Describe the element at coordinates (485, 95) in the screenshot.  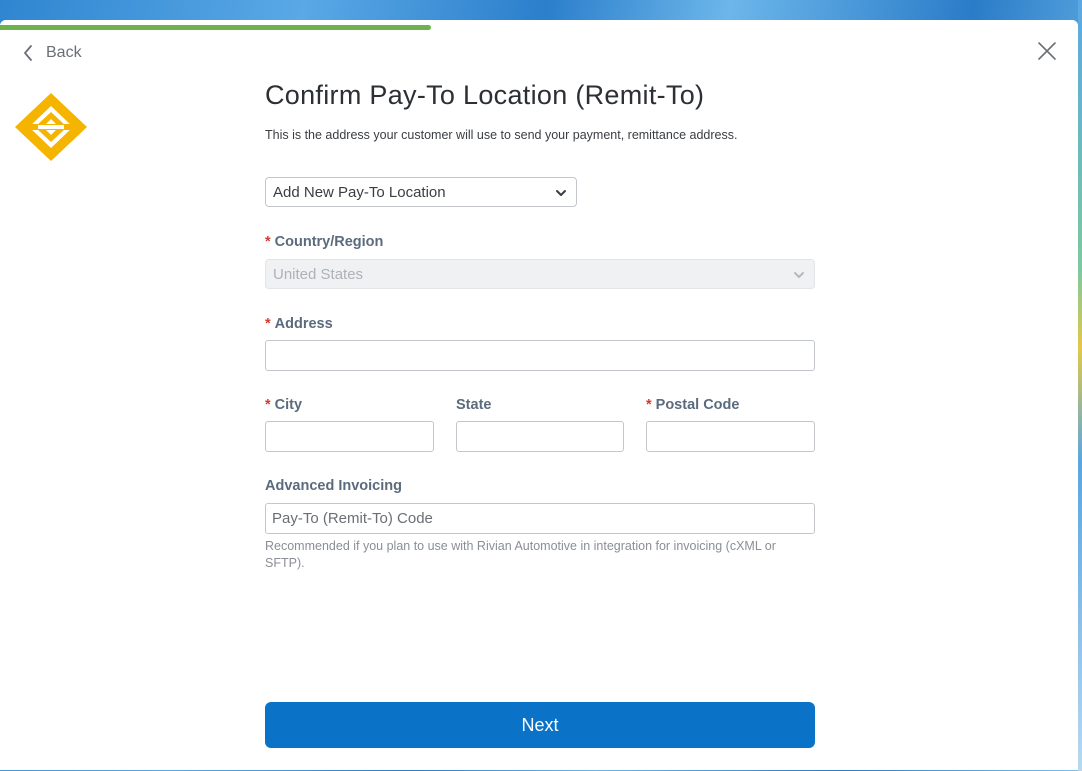
I see `page-title: Confirm Pay-To Location (Remit-To)` at that location.